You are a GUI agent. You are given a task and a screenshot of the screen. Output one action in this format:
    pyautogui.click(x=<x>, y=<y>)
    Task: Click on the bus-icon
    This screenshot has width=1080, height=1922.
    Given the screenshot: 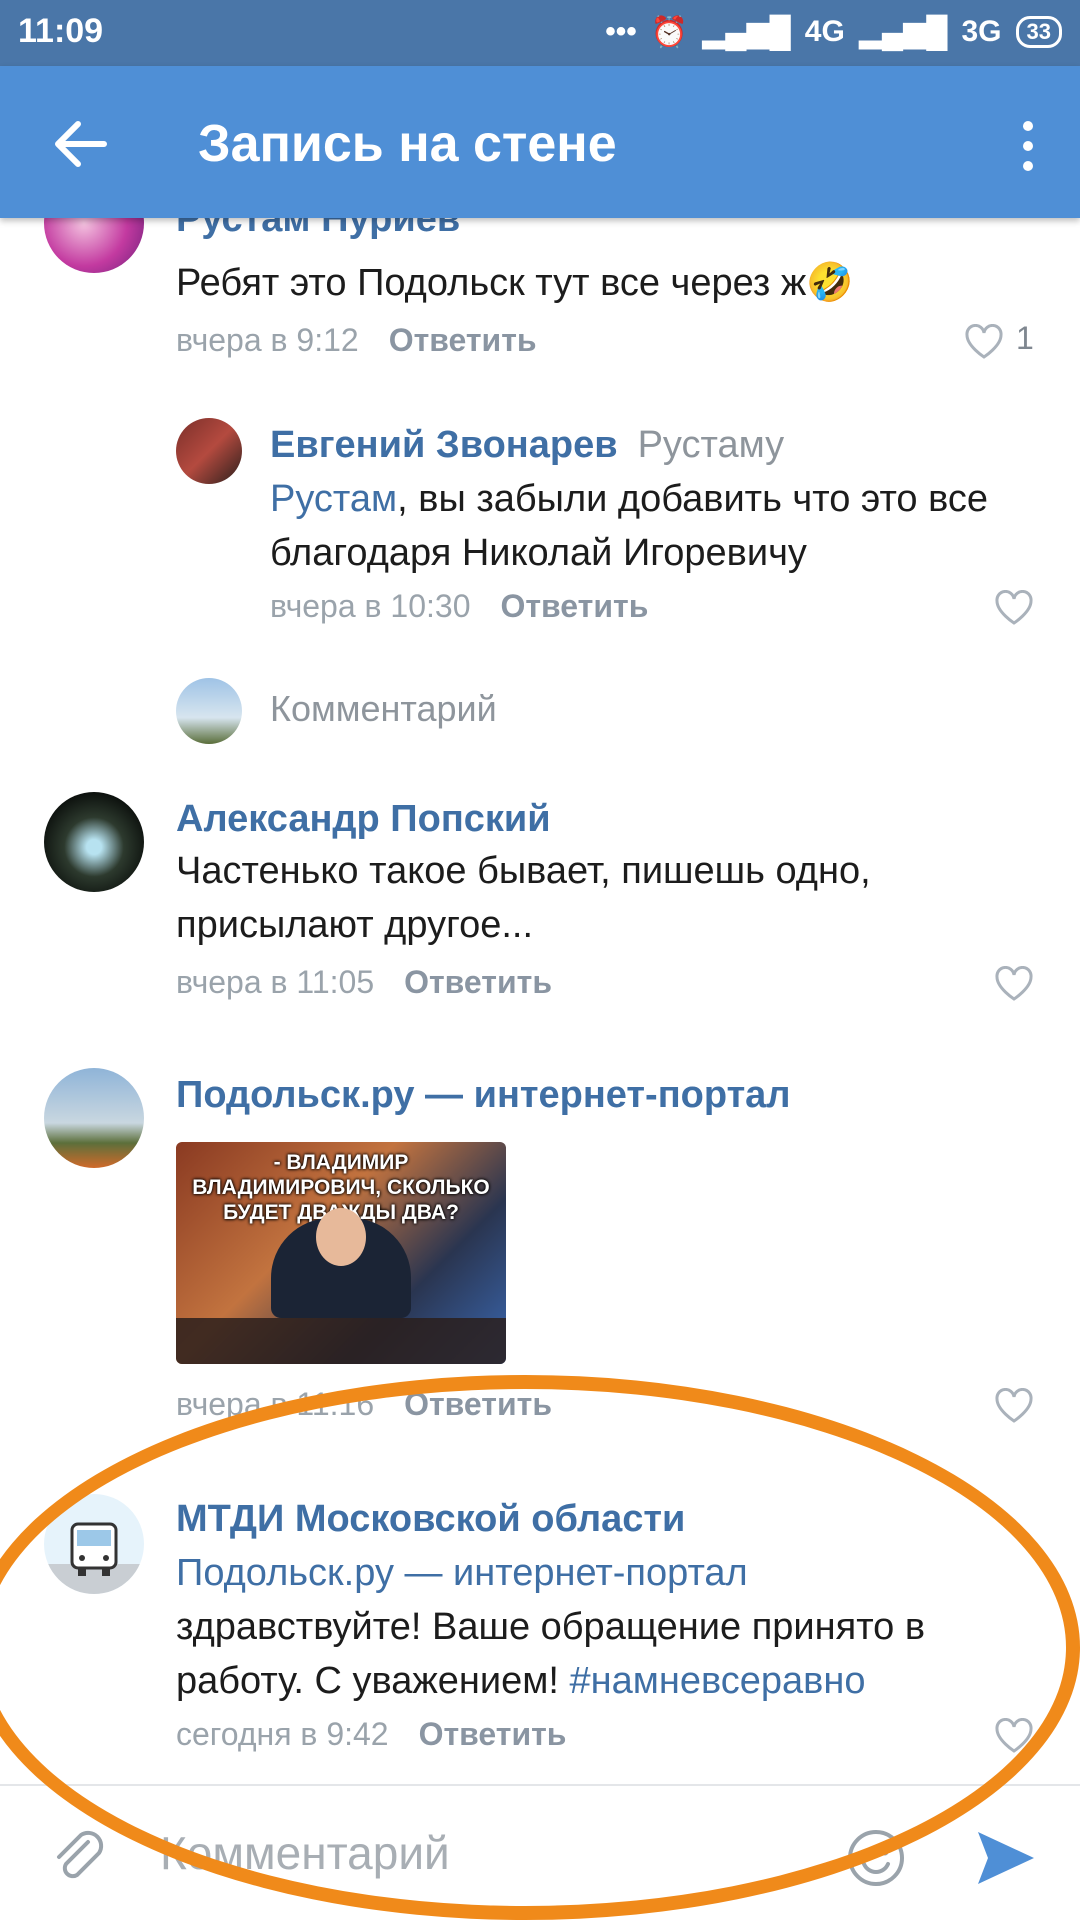 What is the action you would take?
    pyautogui.click(x=94, y=1558)
    